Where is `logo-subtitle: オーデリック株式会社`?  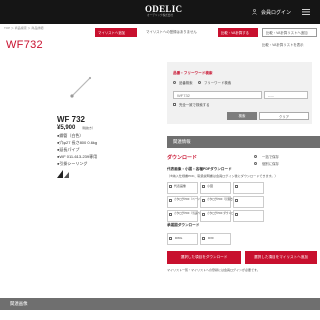
logo-subtitle: オーデリック株式会社 is located at coordinates (160, 15).